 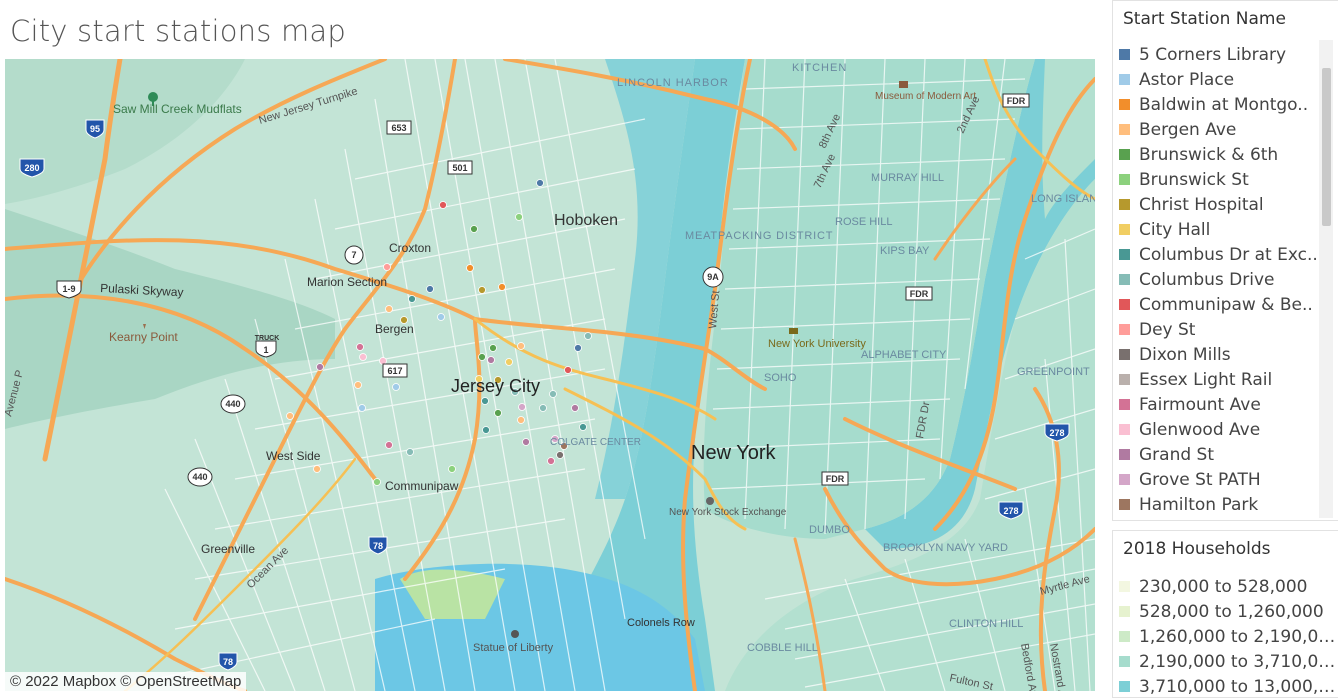 What do you see at coordinates (710, 501) in the screenshot?
I see `landmark-icon` at bounding box center [710, 501].